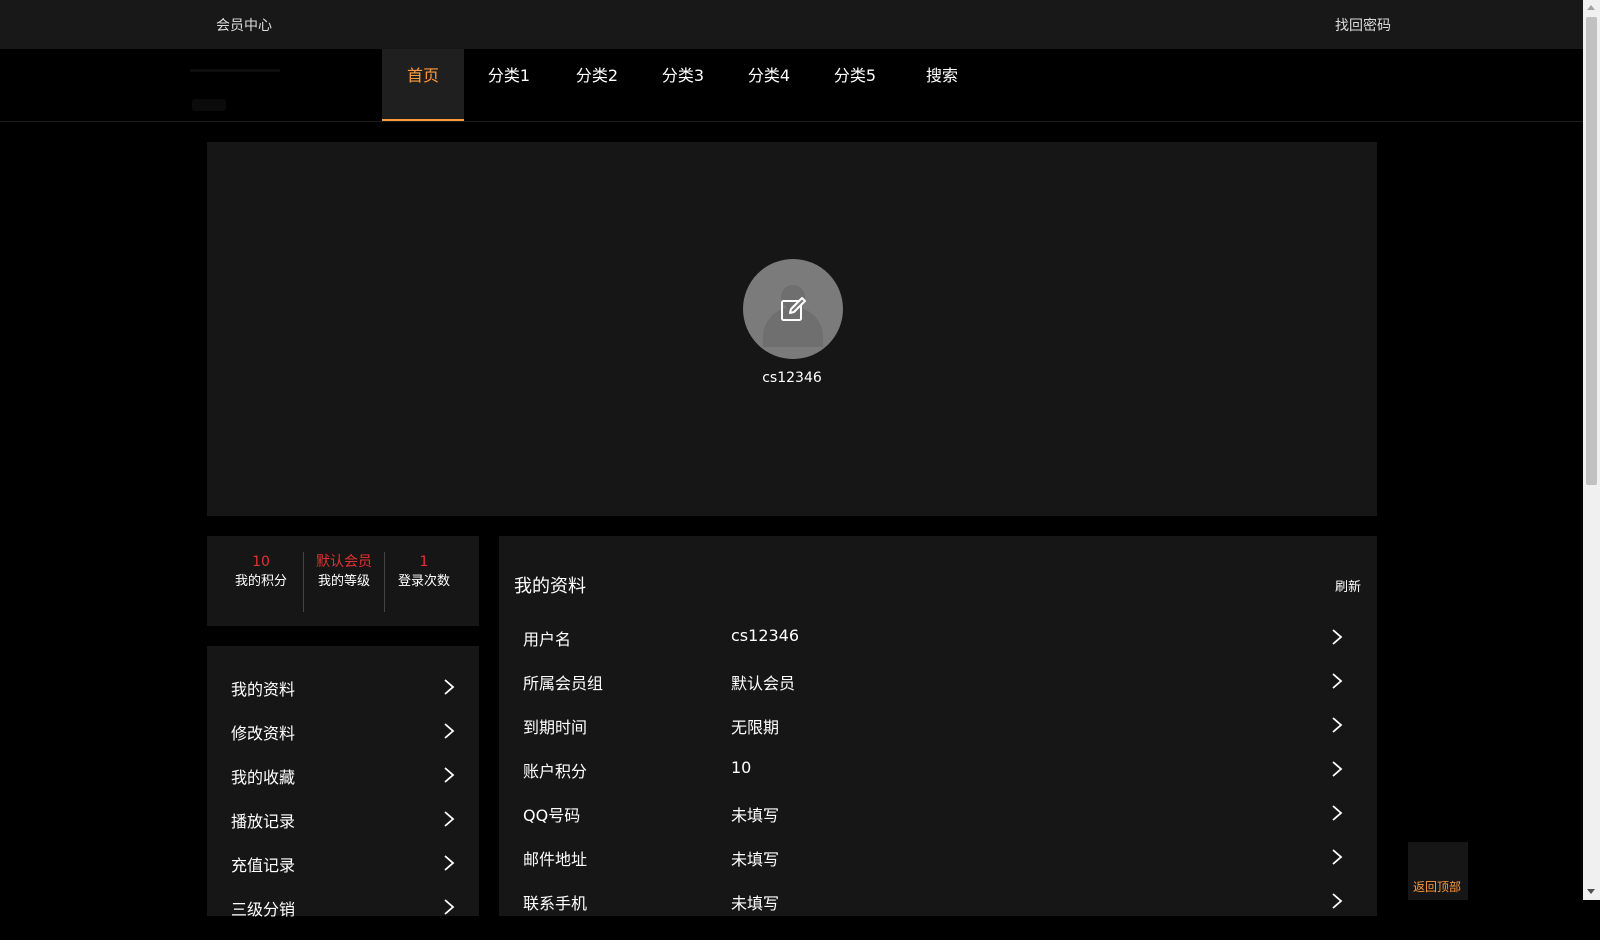  I want to click on page-scrollbar, so click(1591, 450).